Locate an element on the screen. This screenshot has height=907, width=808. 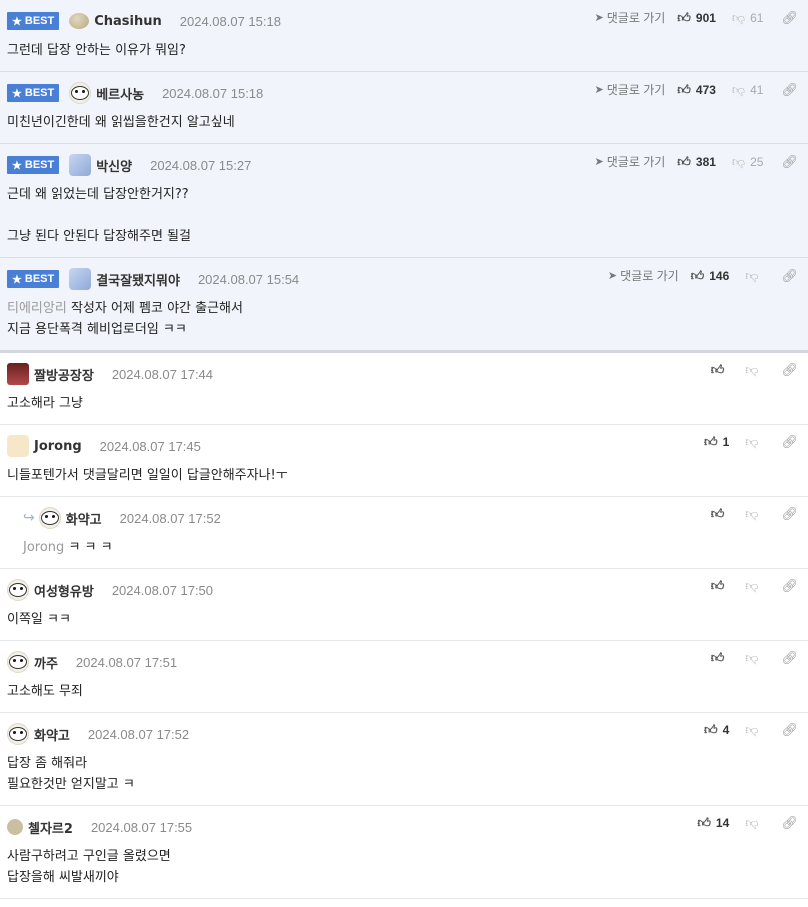
dislike-count: 25 is located at coordinates (757, 161).